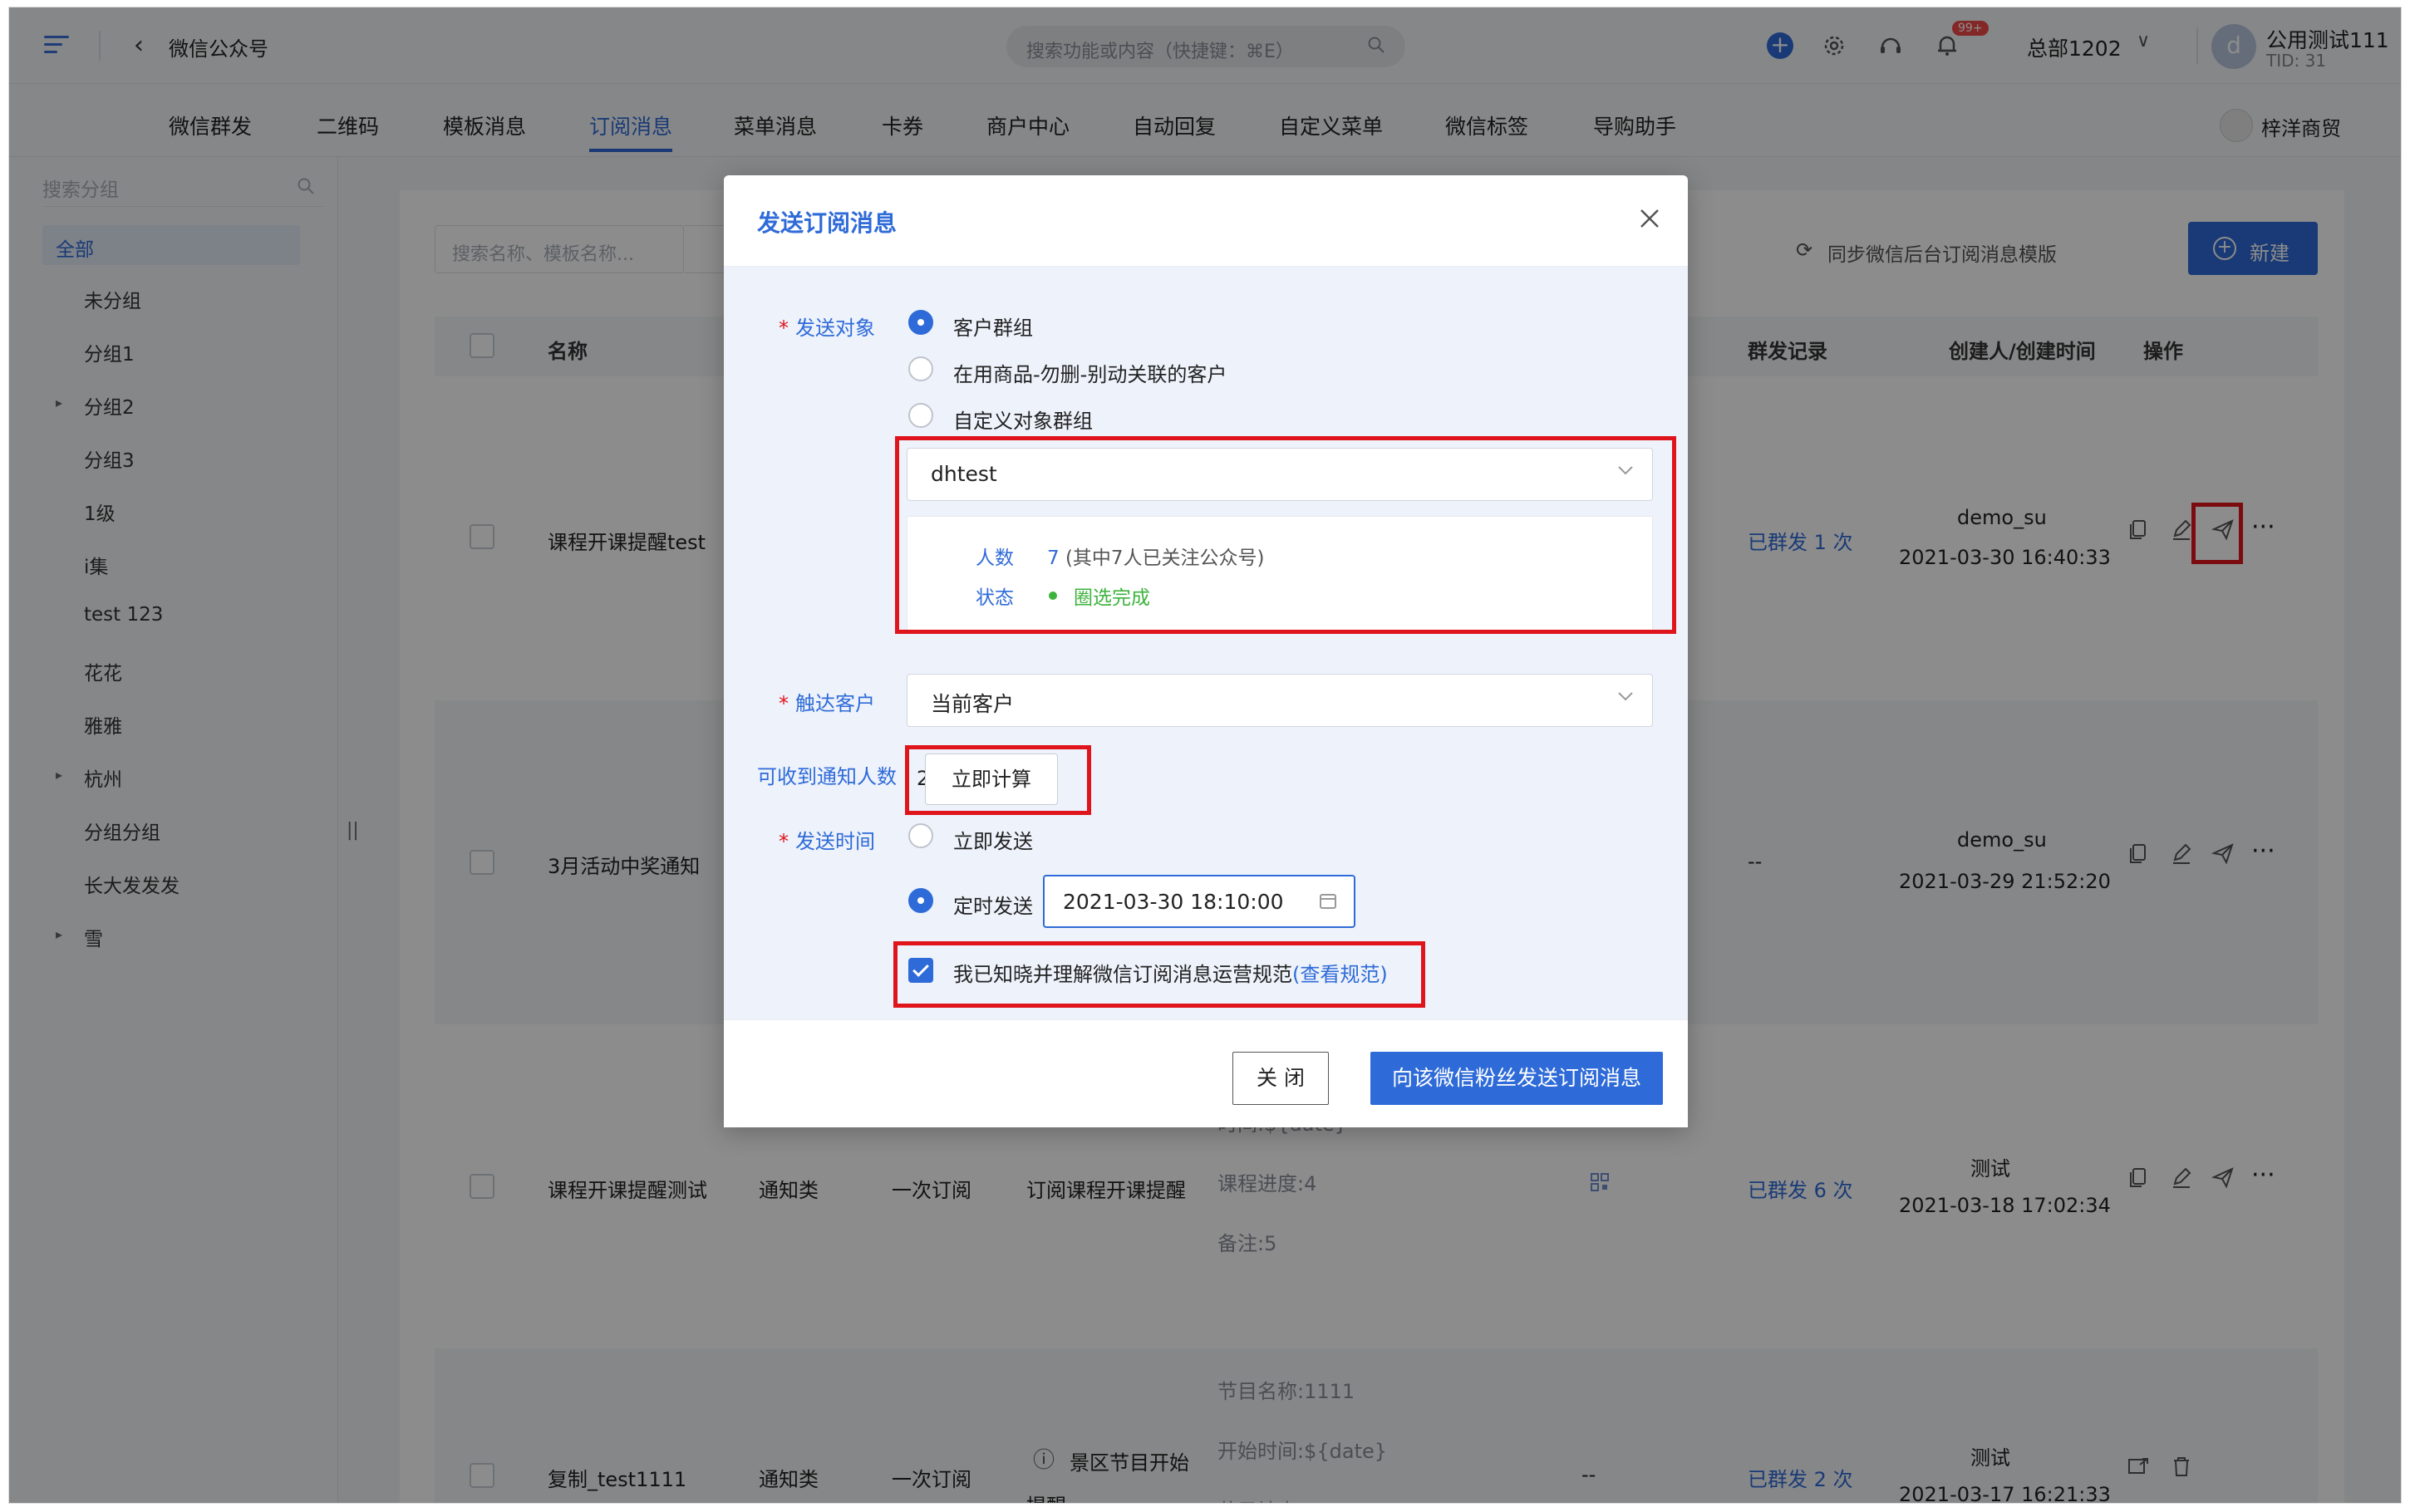 This screenshot has width=2410, height=1512. Describe the element at coordinates (1206, 1073) in the screenshot. I see `dialog-footer: 关 闭 向该微信粉丝发送订阅消息` at that location.